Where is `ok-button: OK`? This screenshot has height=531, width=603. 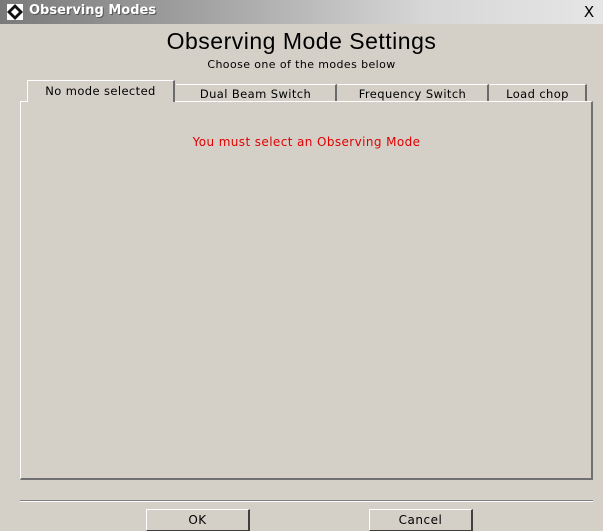
ok-button: OK is located at coordinates (198, 520).